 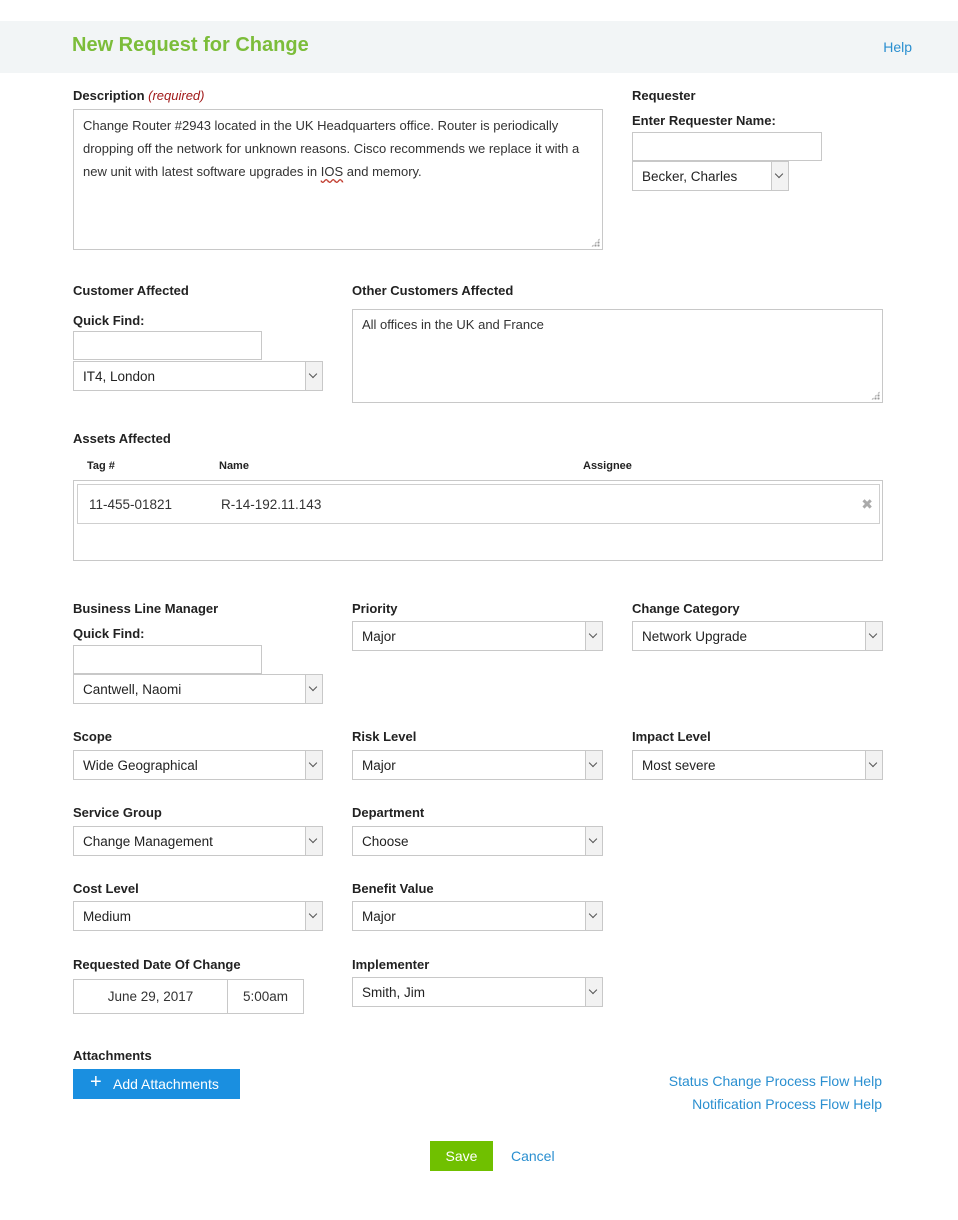 I want to click on customer-quick-find-input, so click(x=167, y=345).